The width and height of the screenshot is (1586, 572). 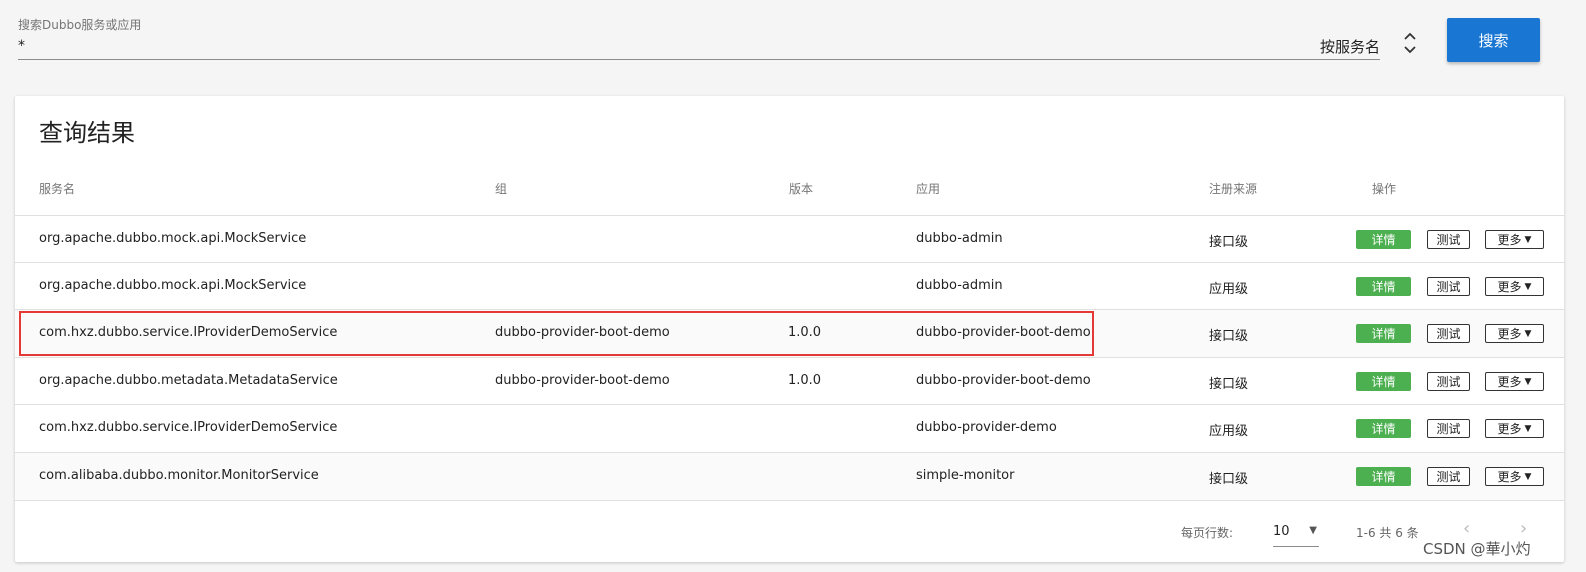 What do you see at coordinates (179, 475) in the screenshot?
I see `service-name-cell: com.alibaba.dubbo.monitor.MonitorService` at bounding box center [179, 475].